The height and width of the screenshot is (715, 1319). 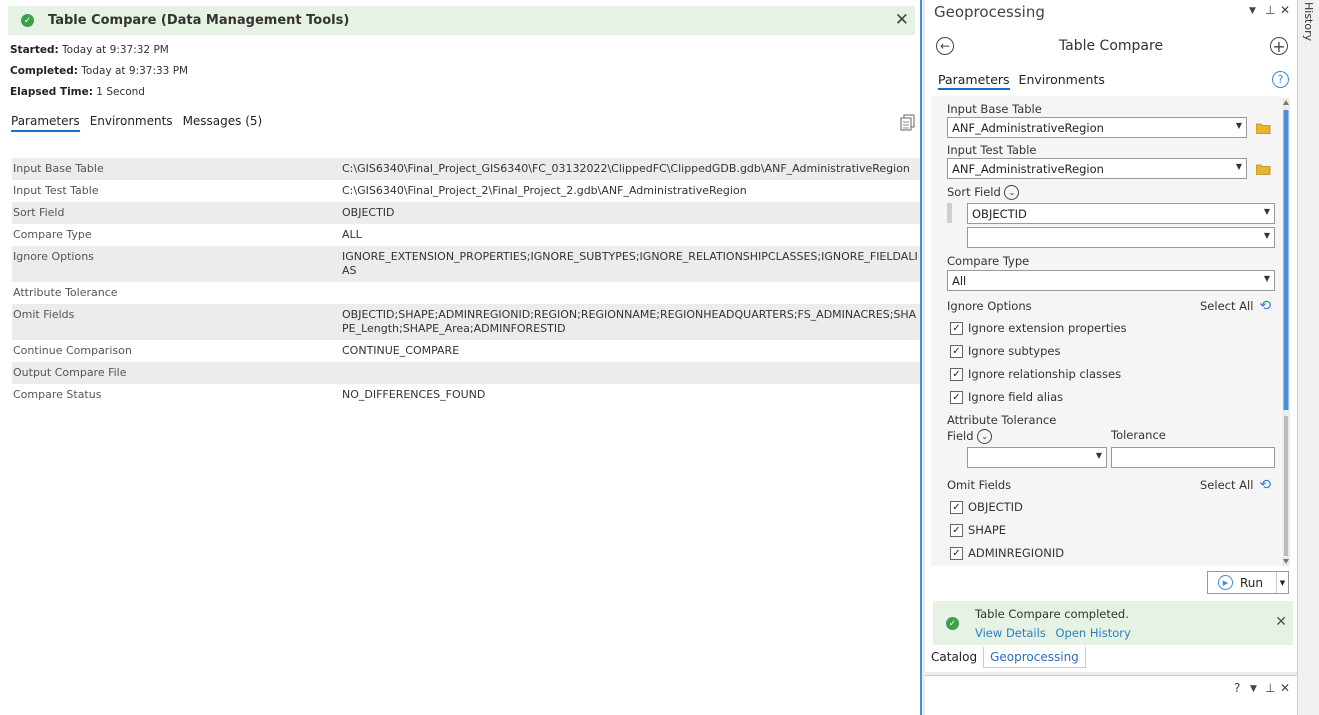 I want to click on gp-tabs: Parameters Environments, so click(x=1021, y=81).